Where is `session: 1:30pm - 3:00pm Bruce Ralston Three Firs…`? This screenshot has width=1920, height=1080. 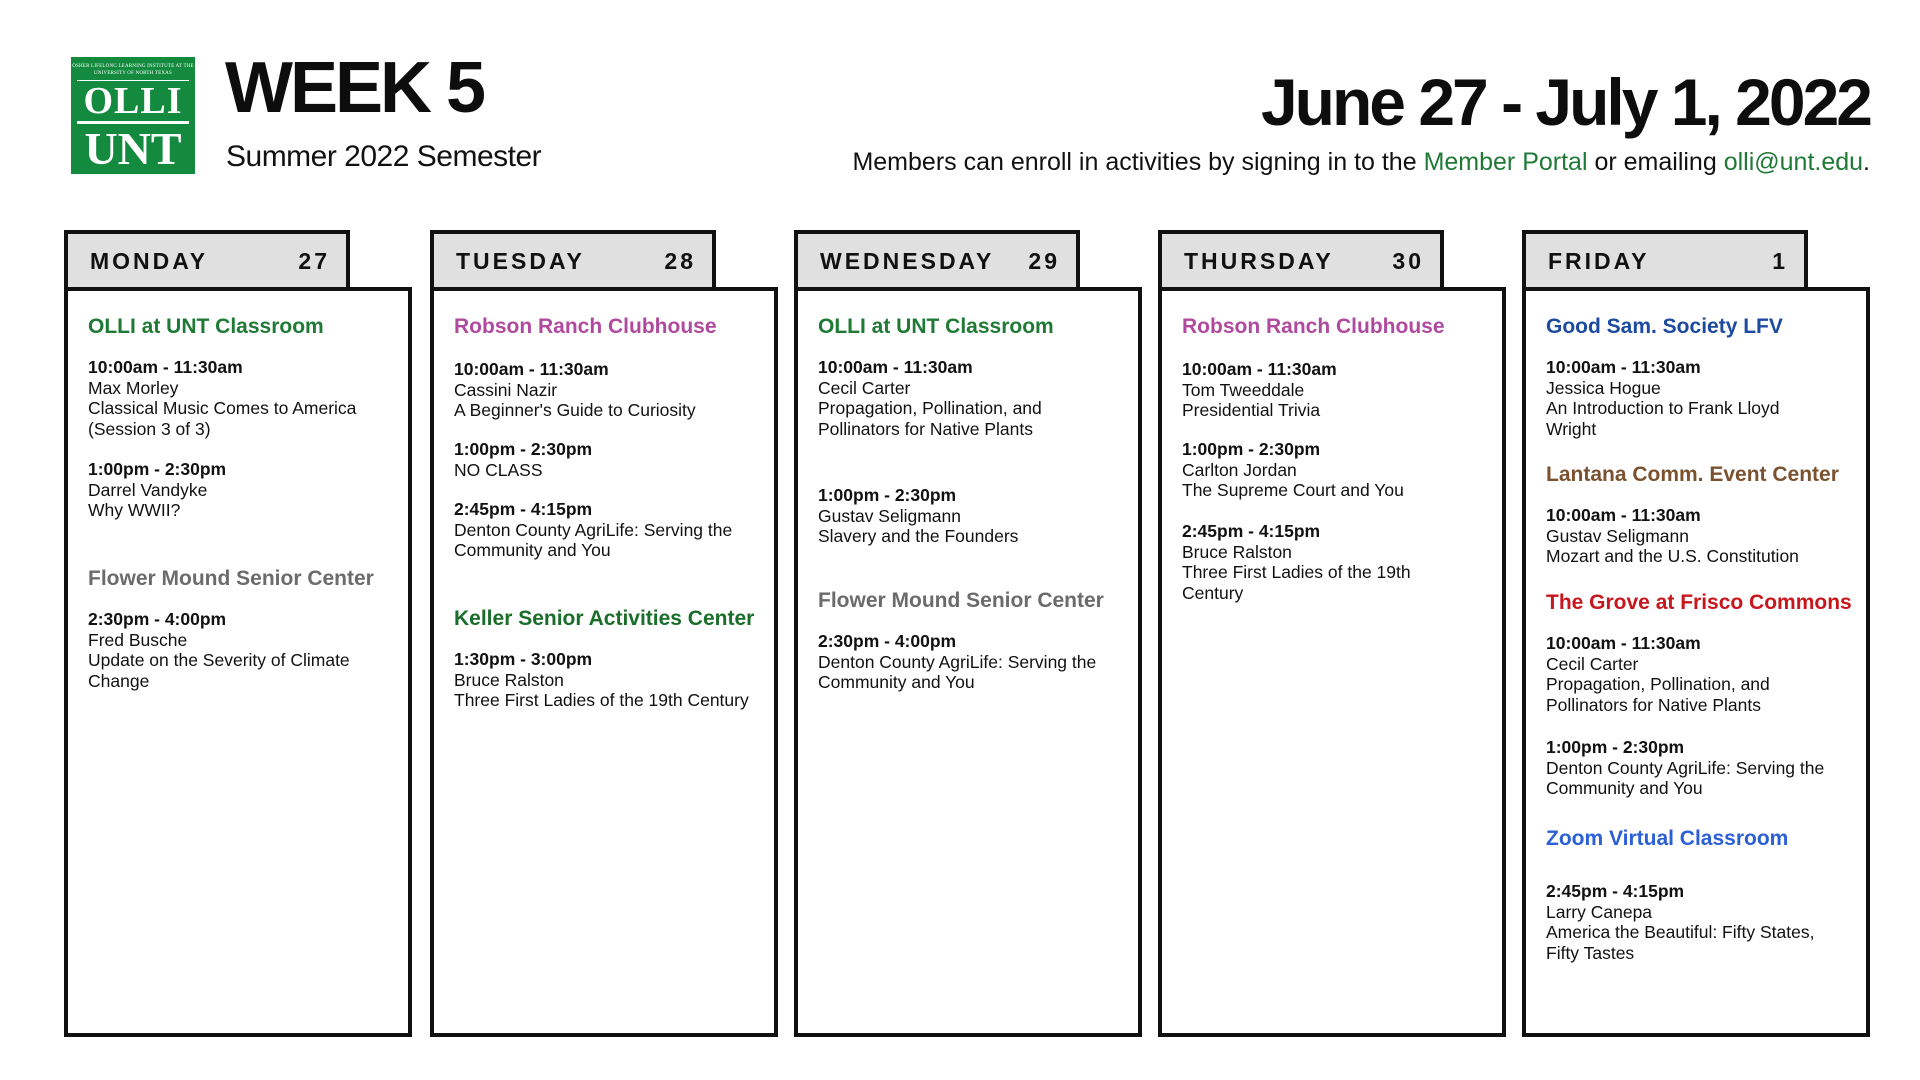
session: 1:30pm - 3:00pm Bruce Ralston Three Firs… is located at coordinates (601, 680).